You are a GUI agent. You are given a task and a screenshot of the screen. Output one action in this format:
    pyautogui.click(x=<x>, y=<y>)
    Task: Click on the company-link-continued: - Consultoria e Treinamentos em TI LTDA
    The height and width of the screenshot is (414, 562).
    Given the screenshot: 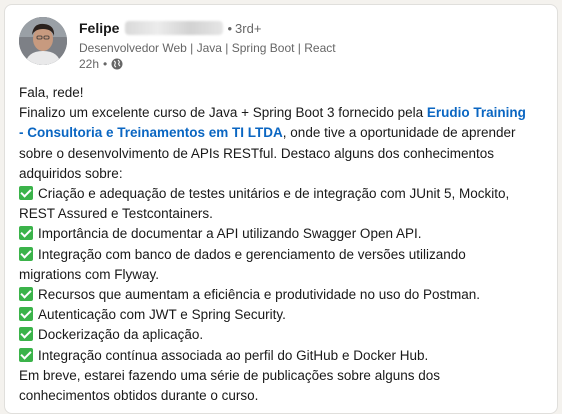 What is the action you would take?
    pyautogui.click(x=151, y=132)
    